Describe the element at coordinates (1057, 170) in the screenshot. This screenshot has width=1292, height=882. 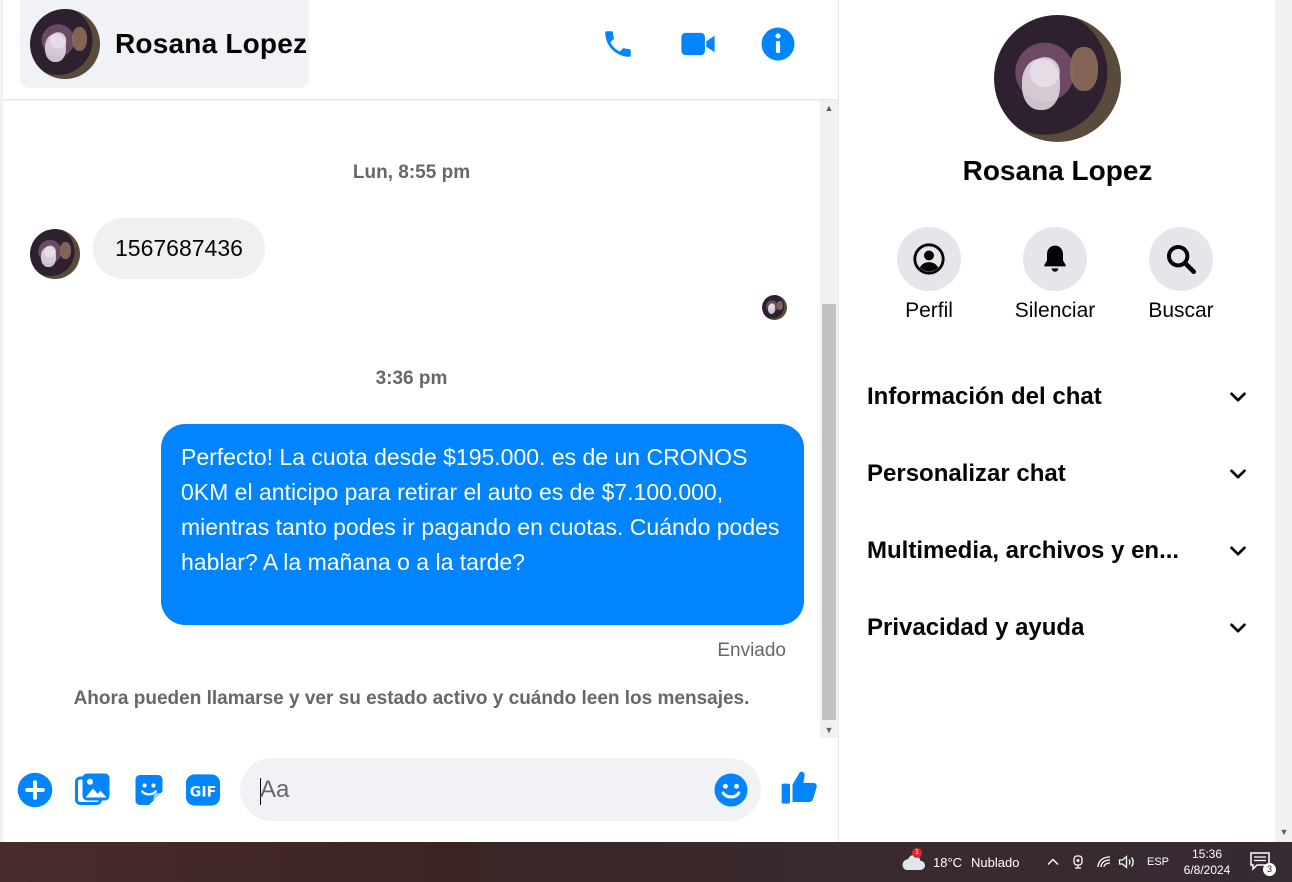
I see `info-contact-name: Rosana Lopez` at that location.